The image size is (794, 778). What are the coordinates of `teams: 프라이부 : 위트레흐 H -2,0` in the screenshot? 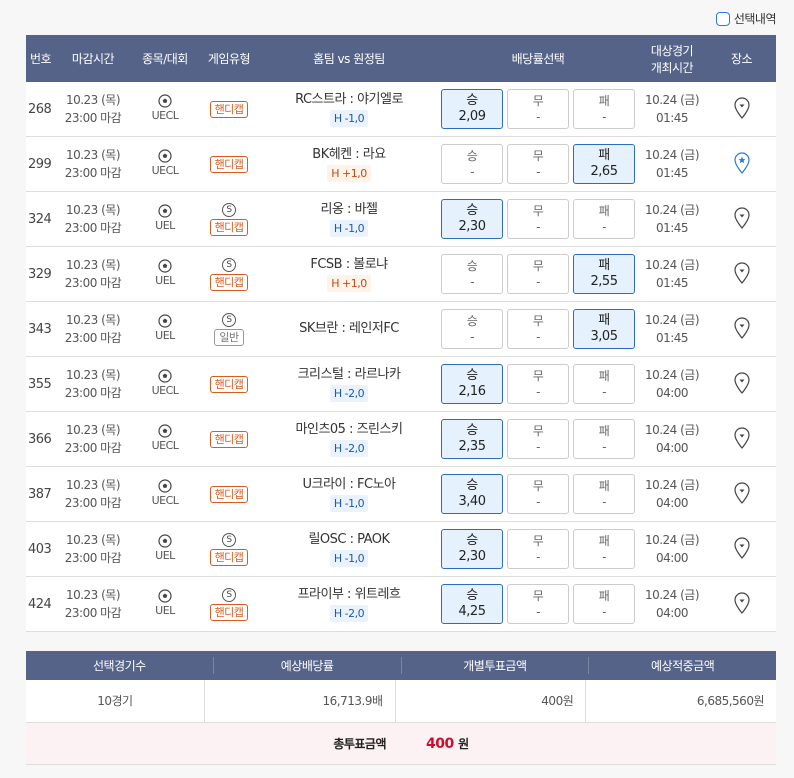 It's located at (349, 604).